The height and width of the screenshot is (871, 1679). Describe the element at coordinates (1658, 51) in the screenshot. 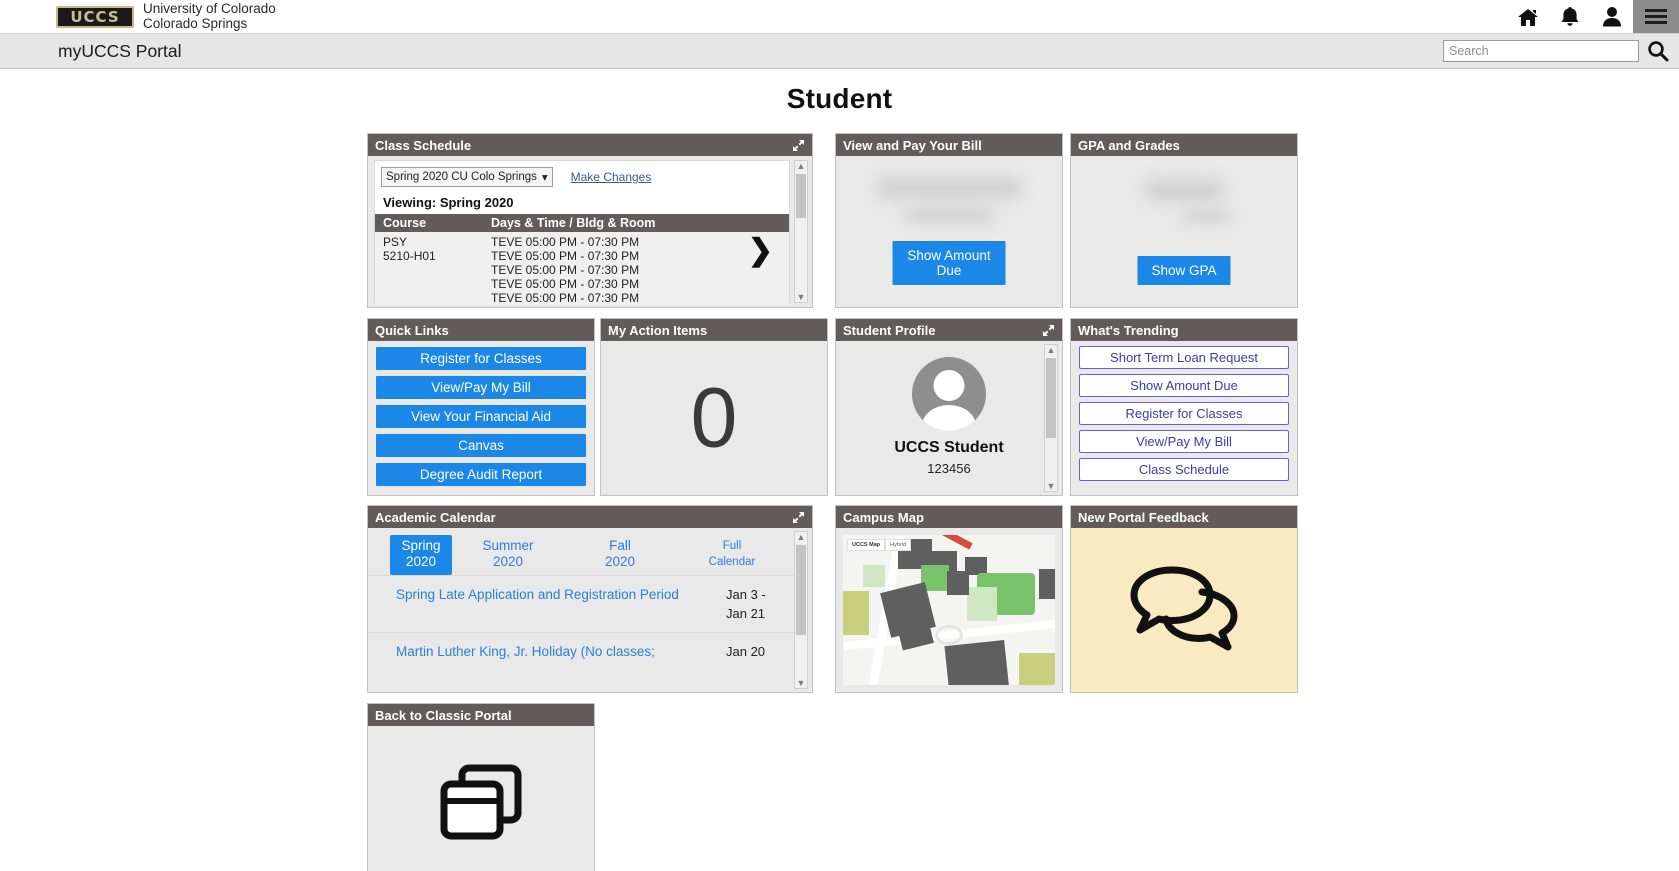

I see `search-icon` at that location.